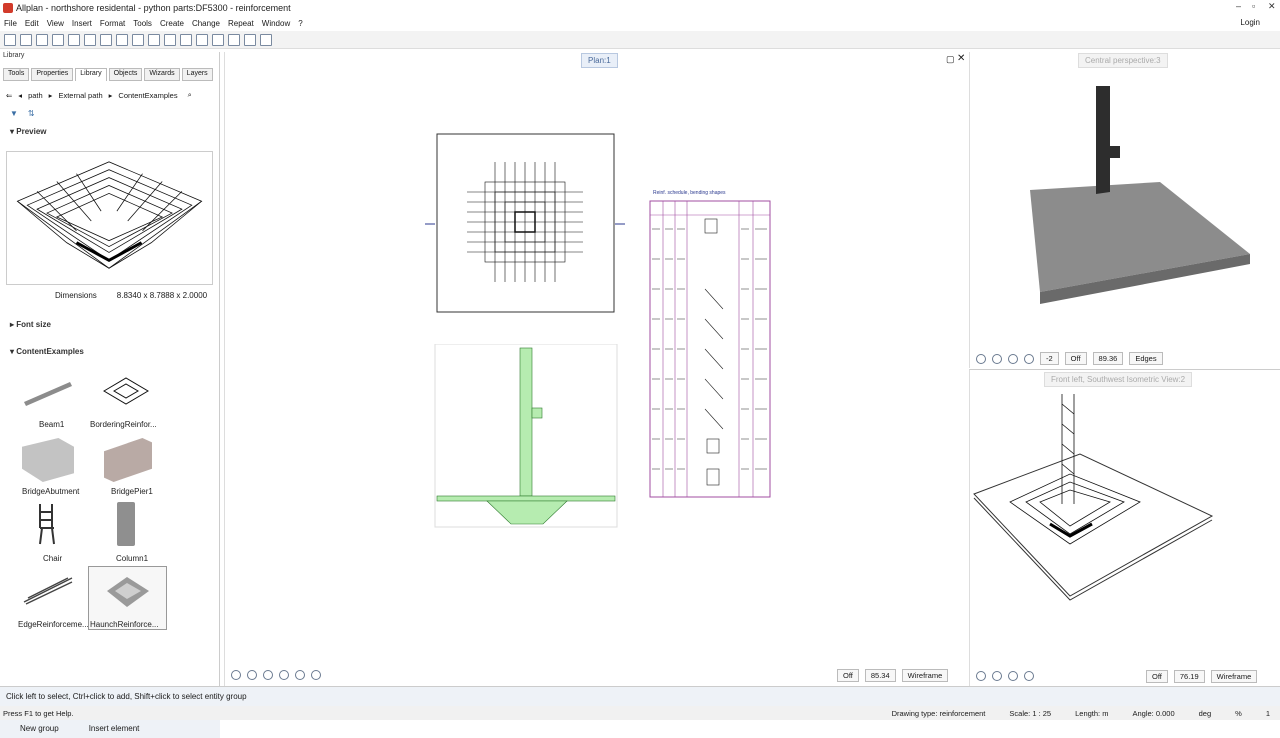 The height and width of the screenshot is (738, 1280). Describe the element at coordinates (1124, 210) in the screenshot. I see `perspective-view: Central perspective:3 -2 Off 89.36 Edges` at that location.